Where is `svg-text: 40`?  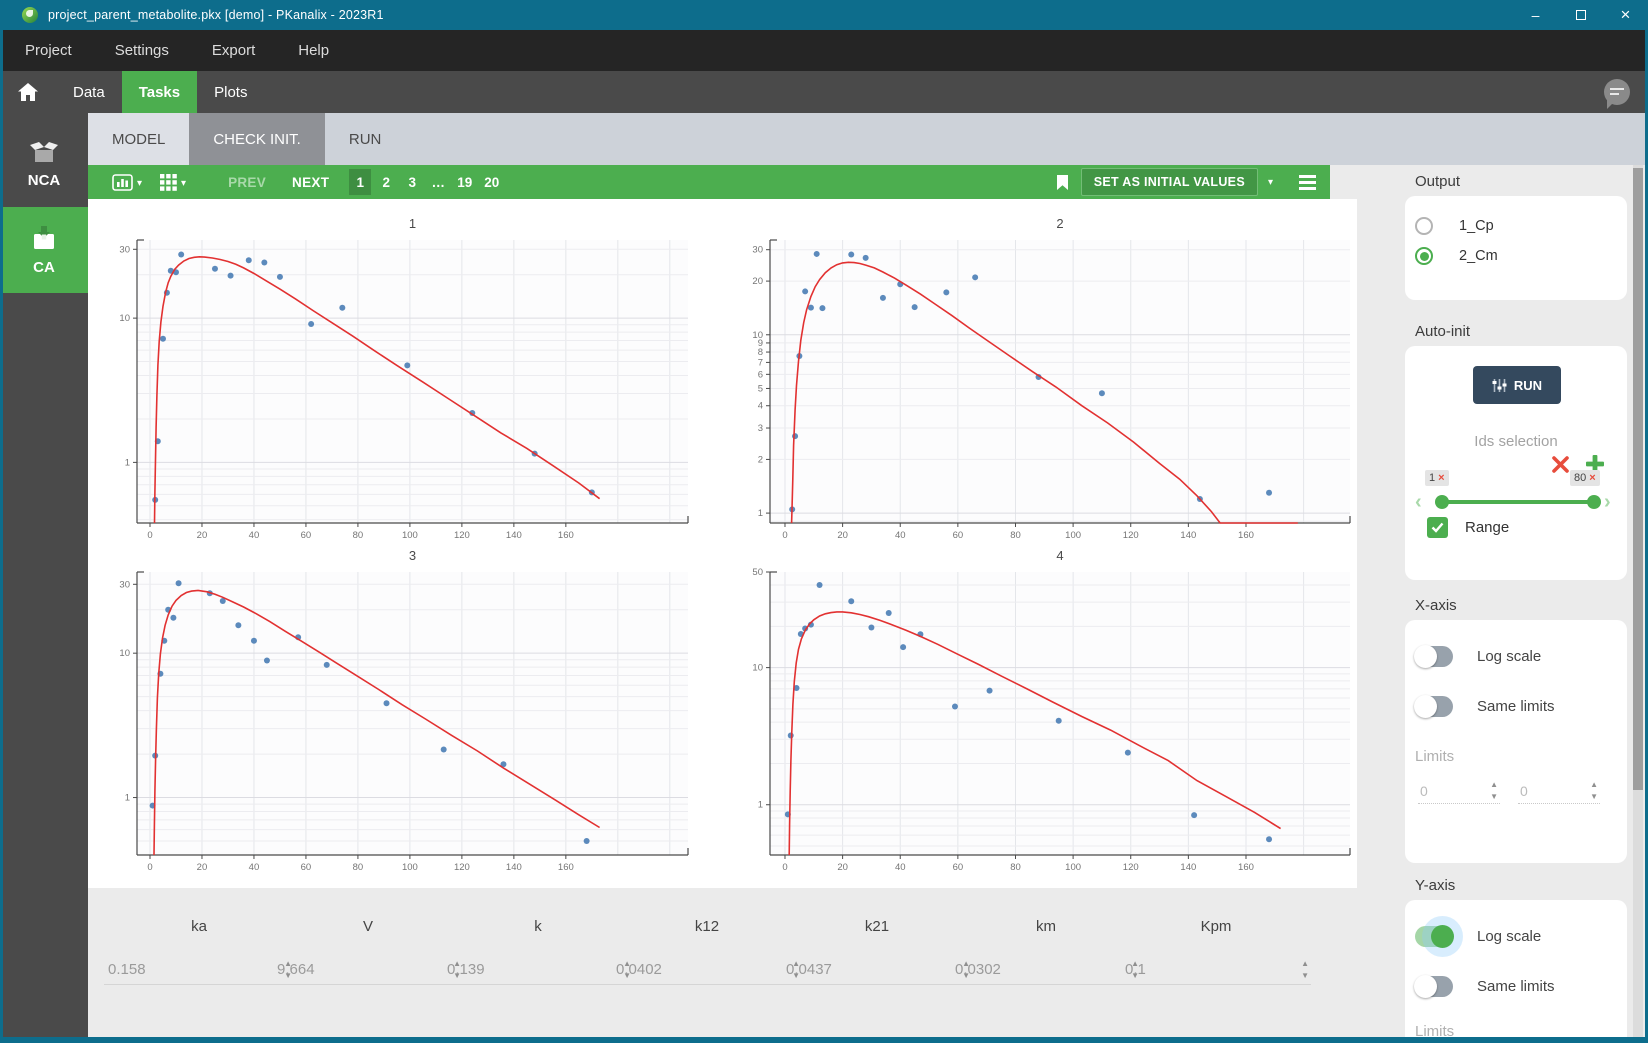 svg-text: 40 is located at coordinates (900, 535).